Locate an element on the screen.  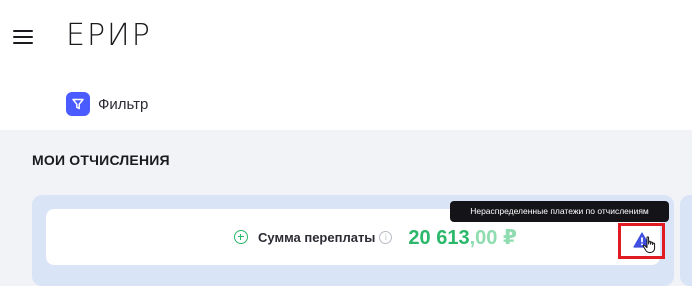
page-title: МОИ ОТЧИСЛЕНИЯ is located at coordinates (101, 160).